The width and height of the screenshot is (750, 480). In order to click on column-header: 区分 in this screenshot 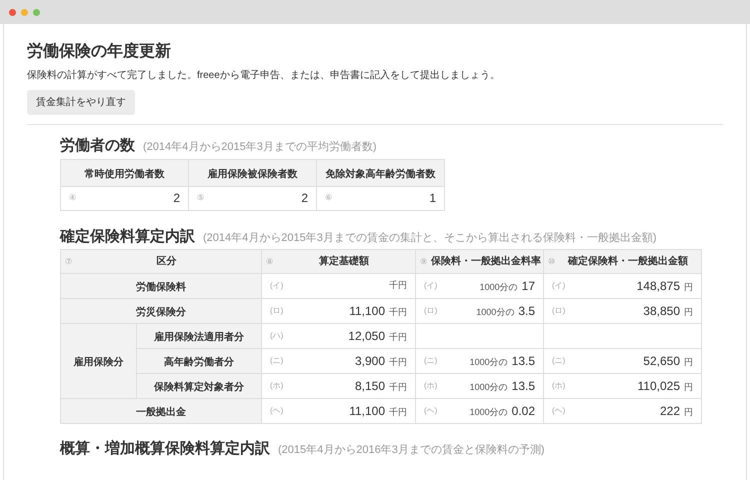, I will do `click(167, 261)`.